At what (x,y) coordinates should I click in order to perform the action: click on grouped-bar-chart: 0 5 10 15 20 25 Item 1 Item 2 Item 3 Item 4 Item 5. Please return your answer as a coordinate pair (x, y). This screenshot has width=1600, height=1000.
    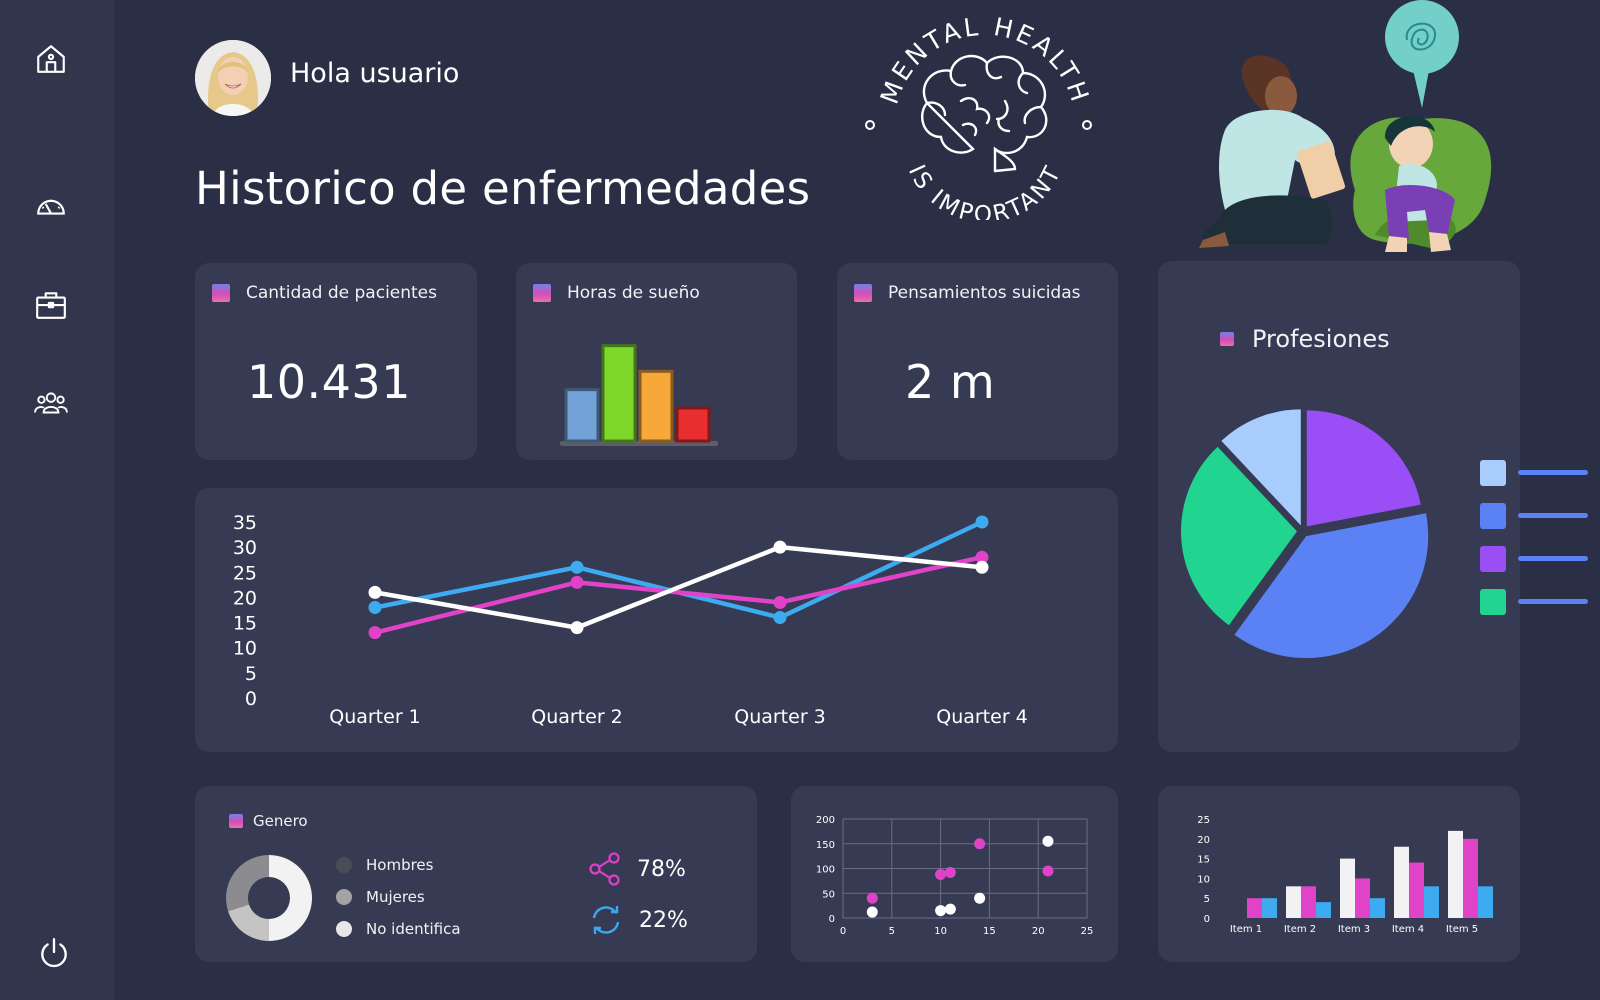
    Looking at the image, I should click on (1345, 875).